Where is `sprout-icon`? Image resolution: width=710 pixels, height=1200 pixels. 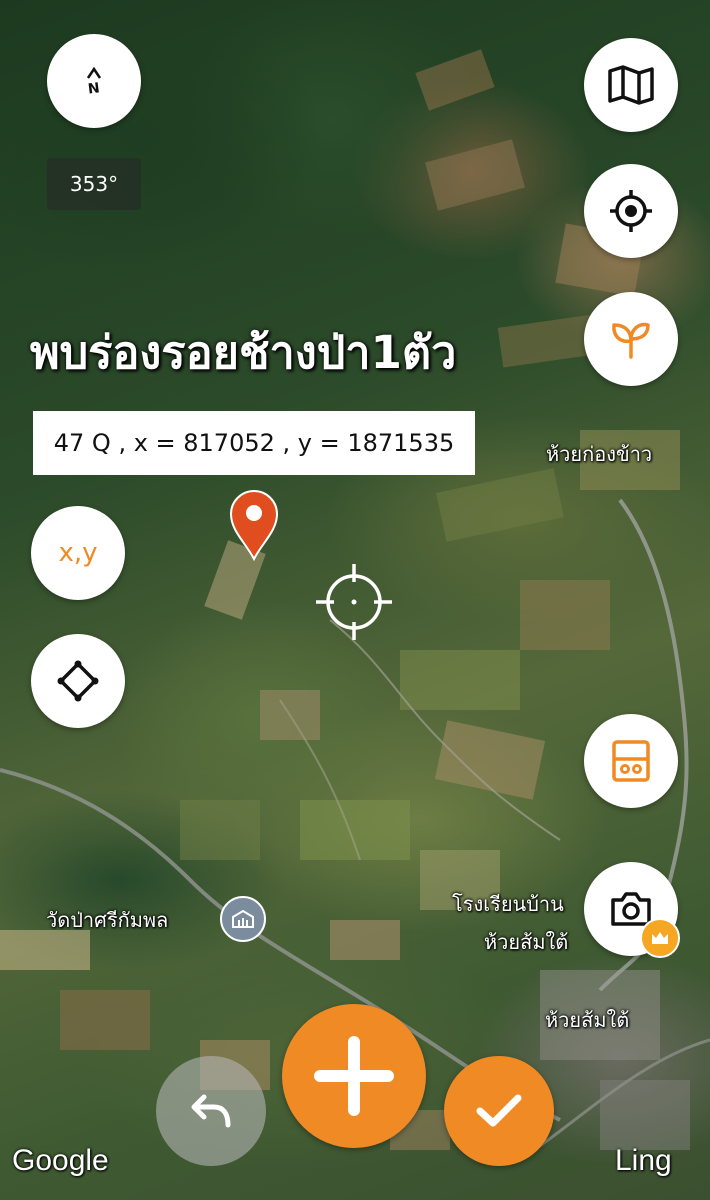 sprout-icon is located at coordinates (631, 340).